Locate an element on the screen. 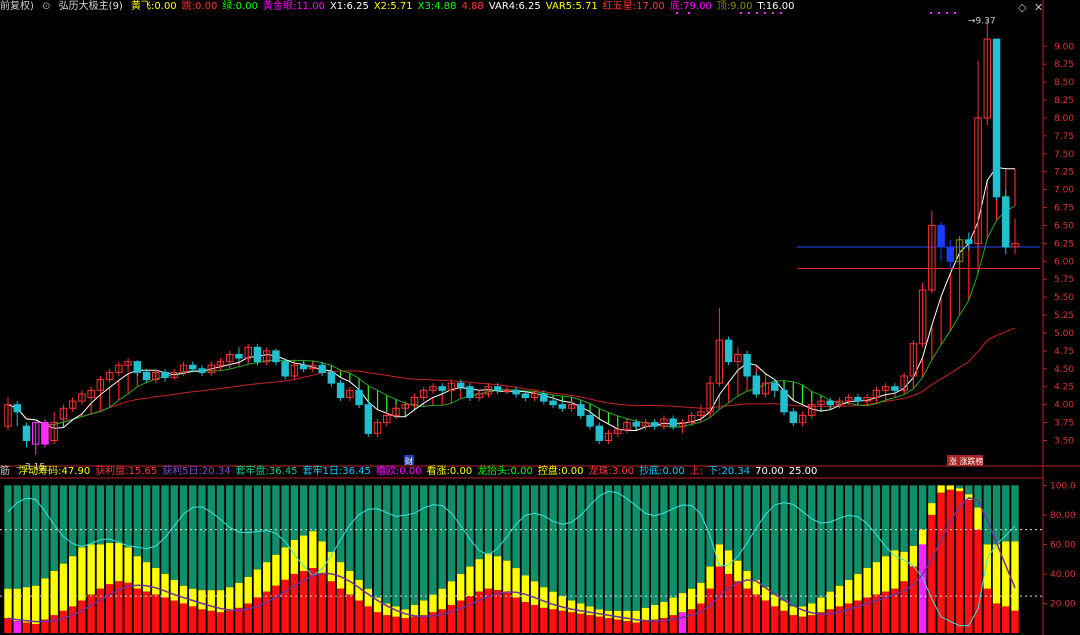 The height and width of the screenshot is (635, 1080). signal-text: 涨 涨跌榜 is located at coordinates (966, 461).